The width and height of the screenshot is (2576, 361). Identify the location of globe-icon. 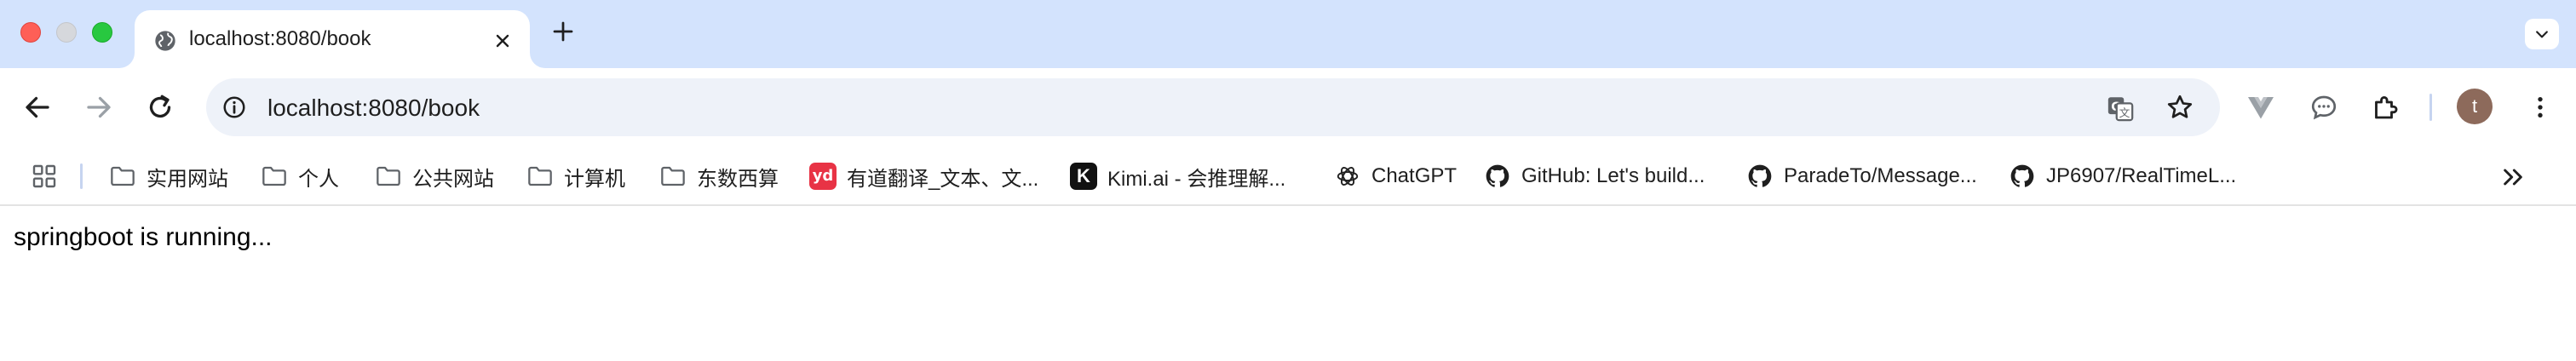
(165, 41).